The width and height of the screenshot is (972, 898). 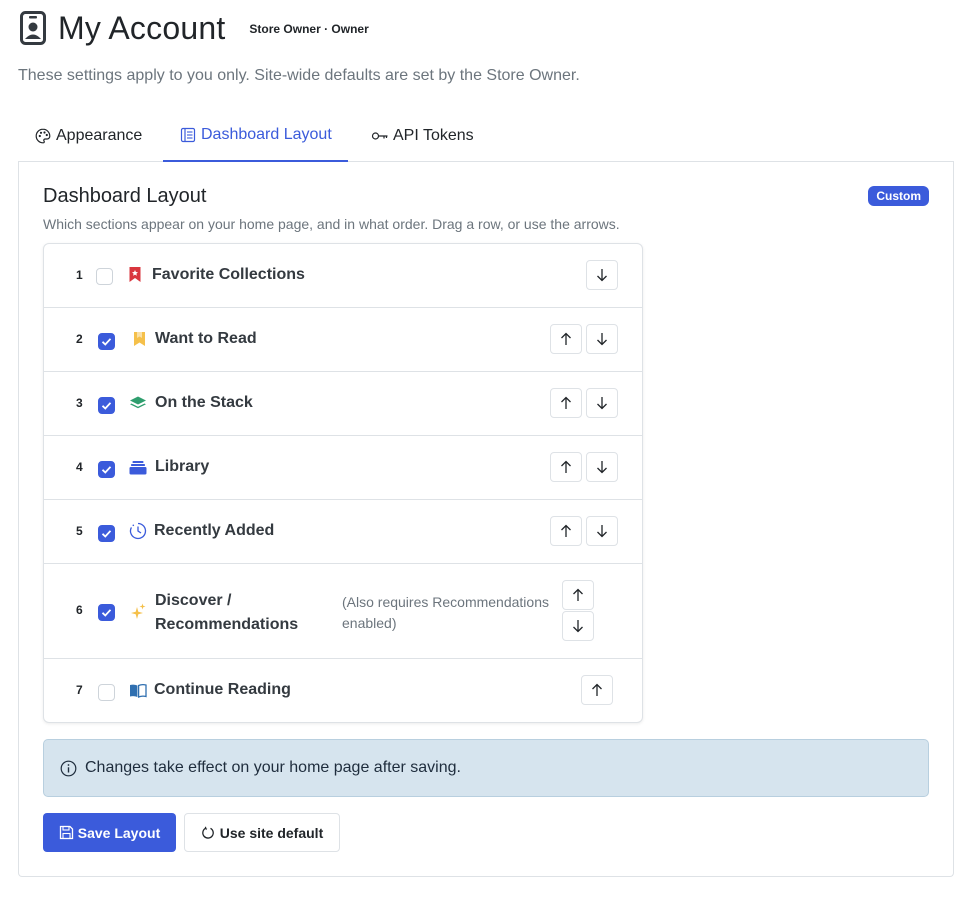 I want to click on list-item: 7 Continue Reading, so click(x=343, y=691).